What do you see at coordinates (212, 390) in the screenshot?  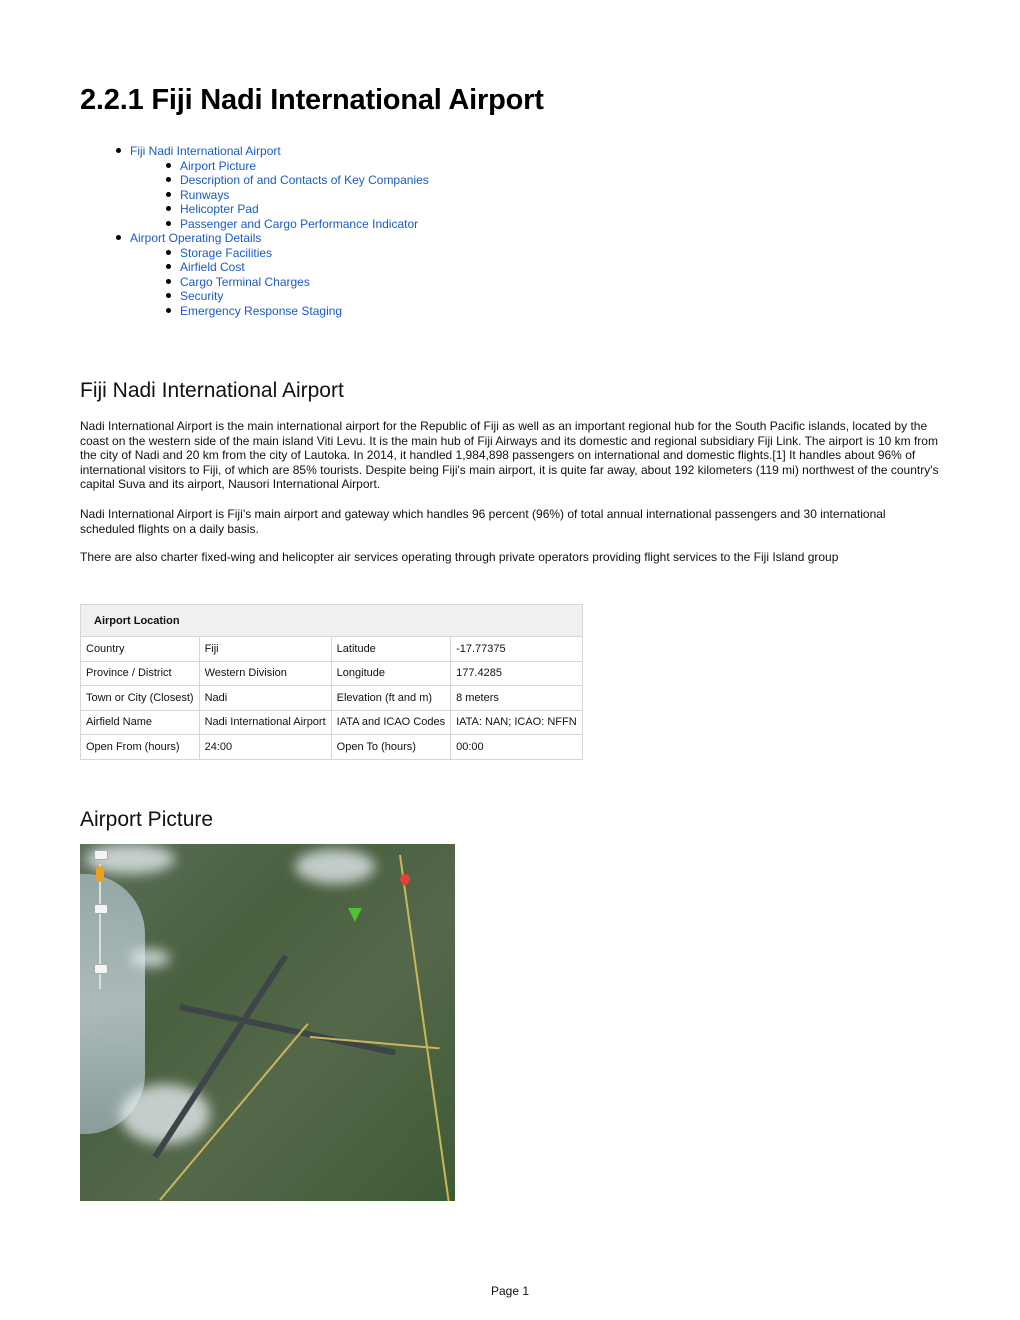 I see `section-heading: Fiji Nadi International Airport` at bounding box center [212, 390].